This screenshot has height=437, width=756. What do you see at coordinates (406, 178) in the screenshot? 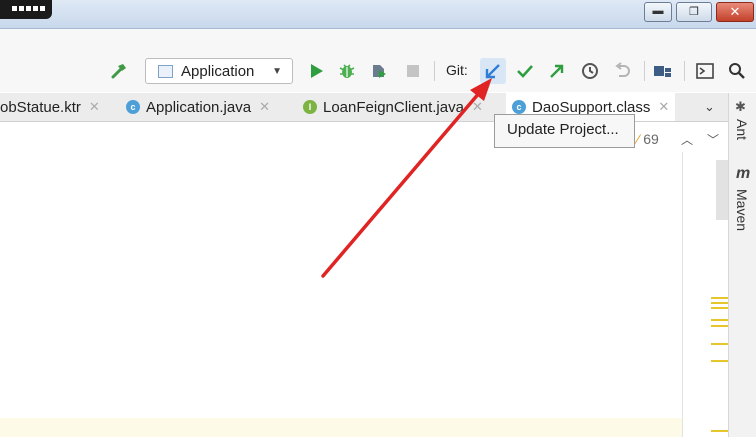
I see `annotation-arrow` at bounding box center [406, 178].